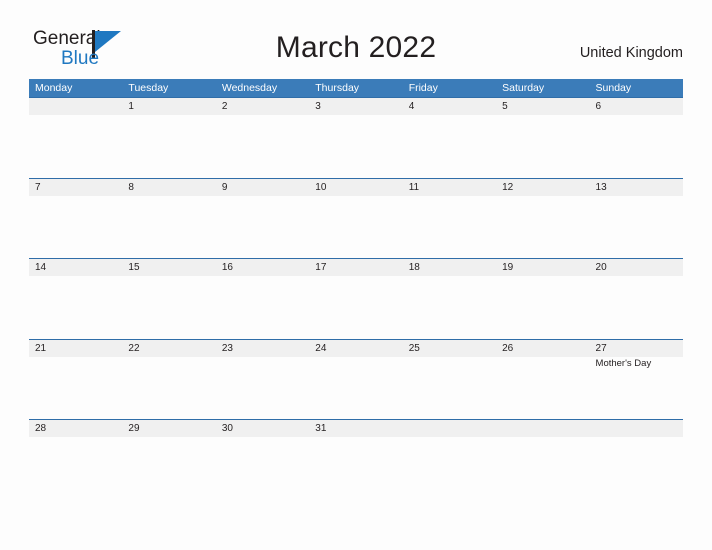 The image size is (712, 550). Describe the element at coordinates (631, 53) in the screenshot. I see `country-label: United Kingdom` at that location.